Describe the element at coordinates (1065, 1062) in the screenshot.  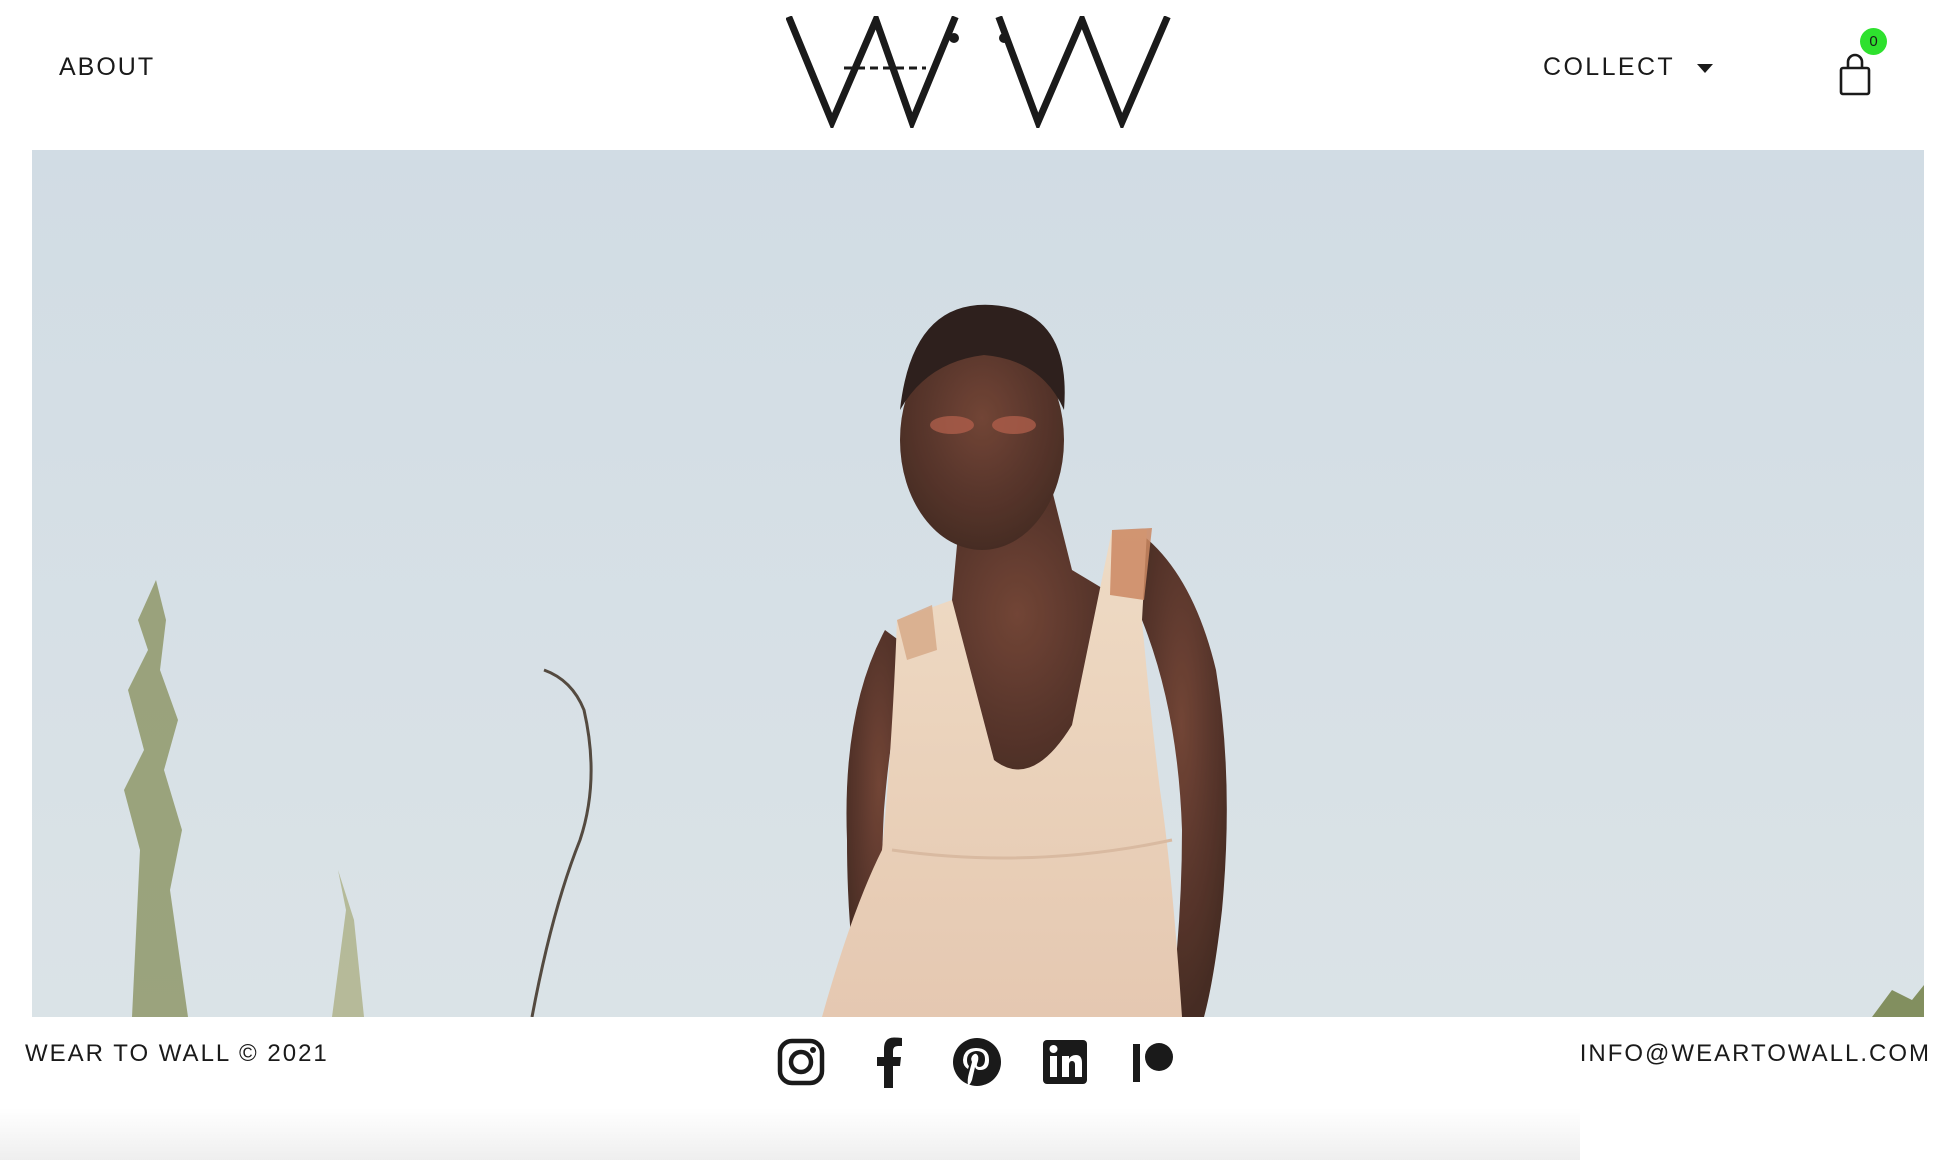
I see `linkedin-icon` at that location.